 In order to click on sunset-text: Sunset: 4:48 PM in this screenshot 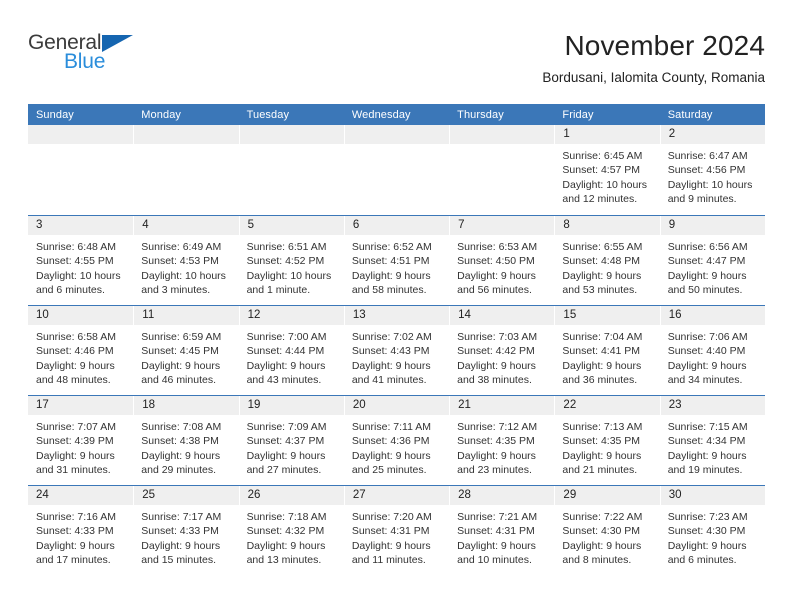, I will do `click(601, 261)`.